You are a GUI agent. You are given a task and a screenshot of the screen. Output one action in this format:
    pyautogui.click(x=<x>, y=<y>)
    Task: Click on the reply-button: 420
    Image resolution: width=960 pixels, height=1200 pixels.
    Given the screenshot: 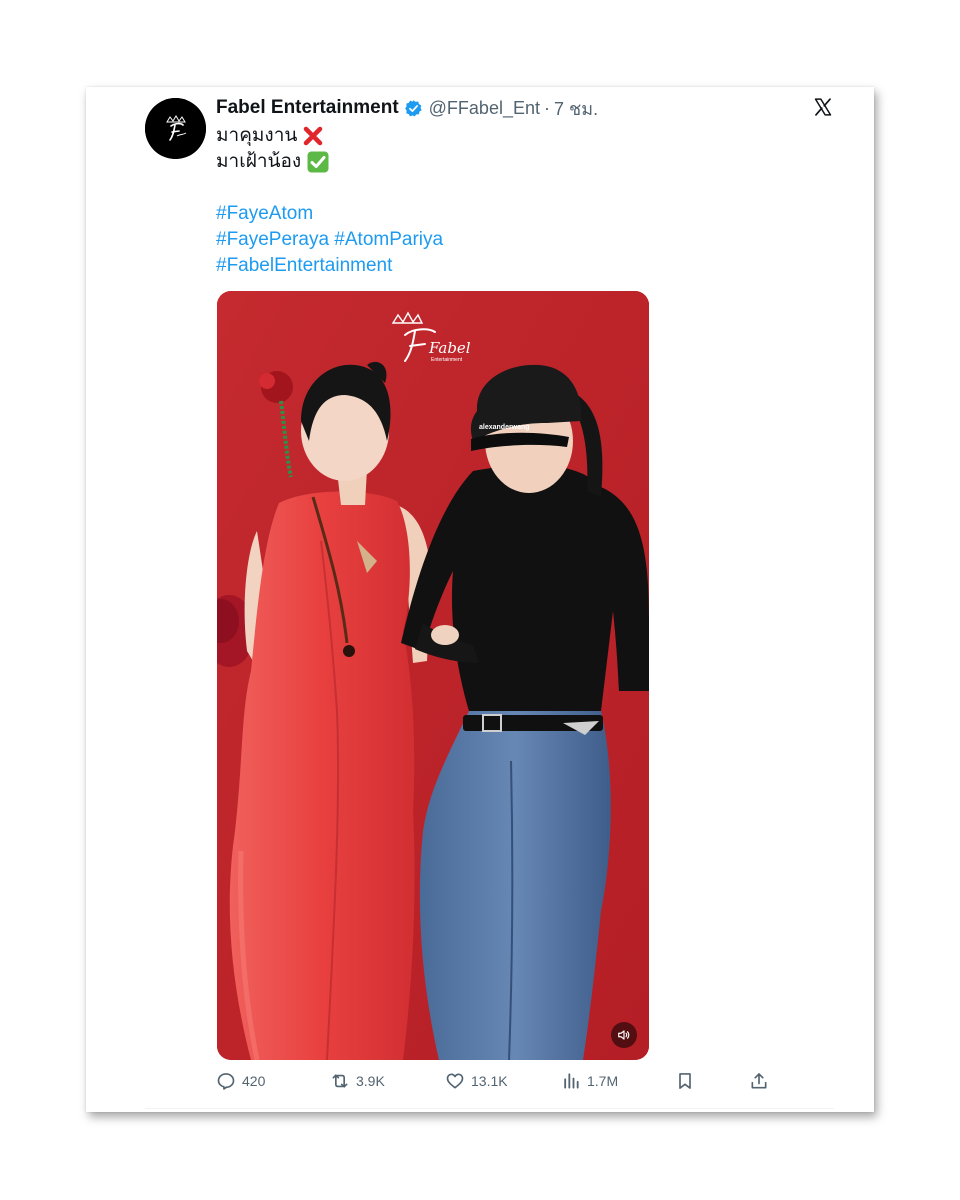 What is the action you would take?
    pyautogui.click(x=240, y=1081)
    